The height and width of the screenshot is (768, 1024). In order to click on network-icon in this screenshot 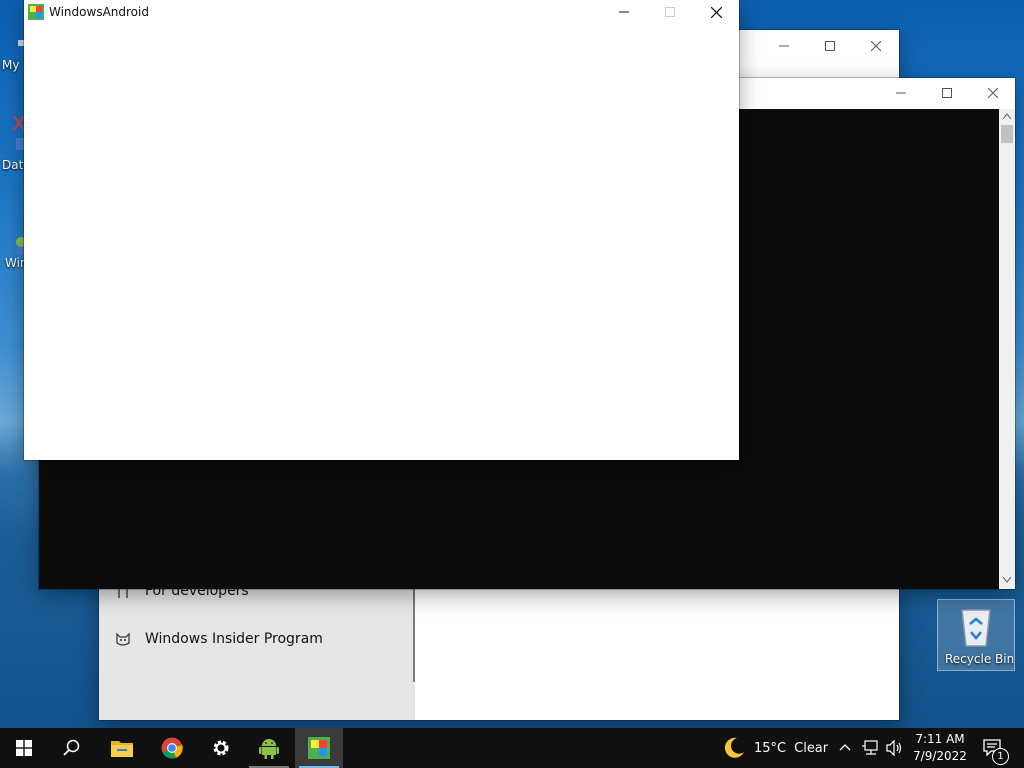, I will do `click(870, 747)`.